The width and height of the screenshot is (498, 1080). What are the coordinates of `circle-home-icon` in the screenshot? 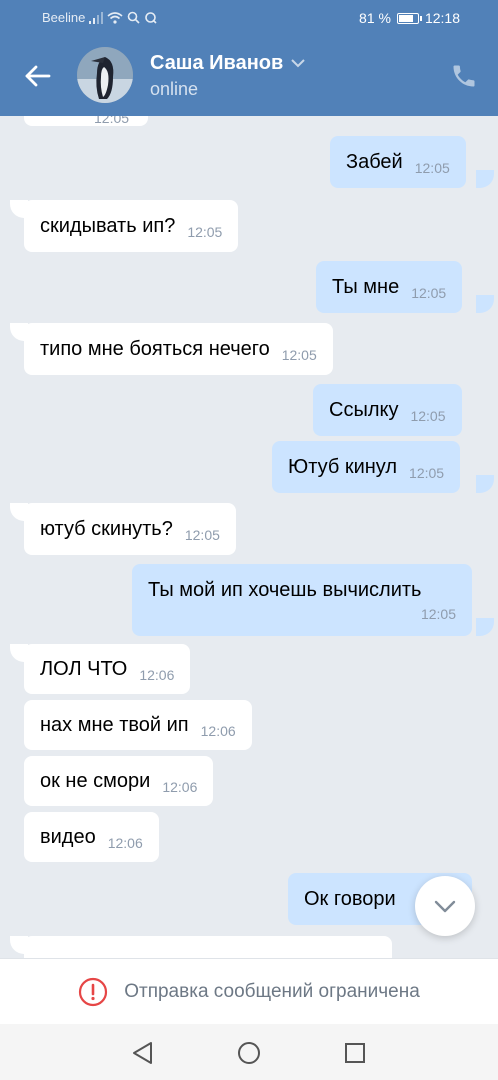 It's located at (249, 1053).